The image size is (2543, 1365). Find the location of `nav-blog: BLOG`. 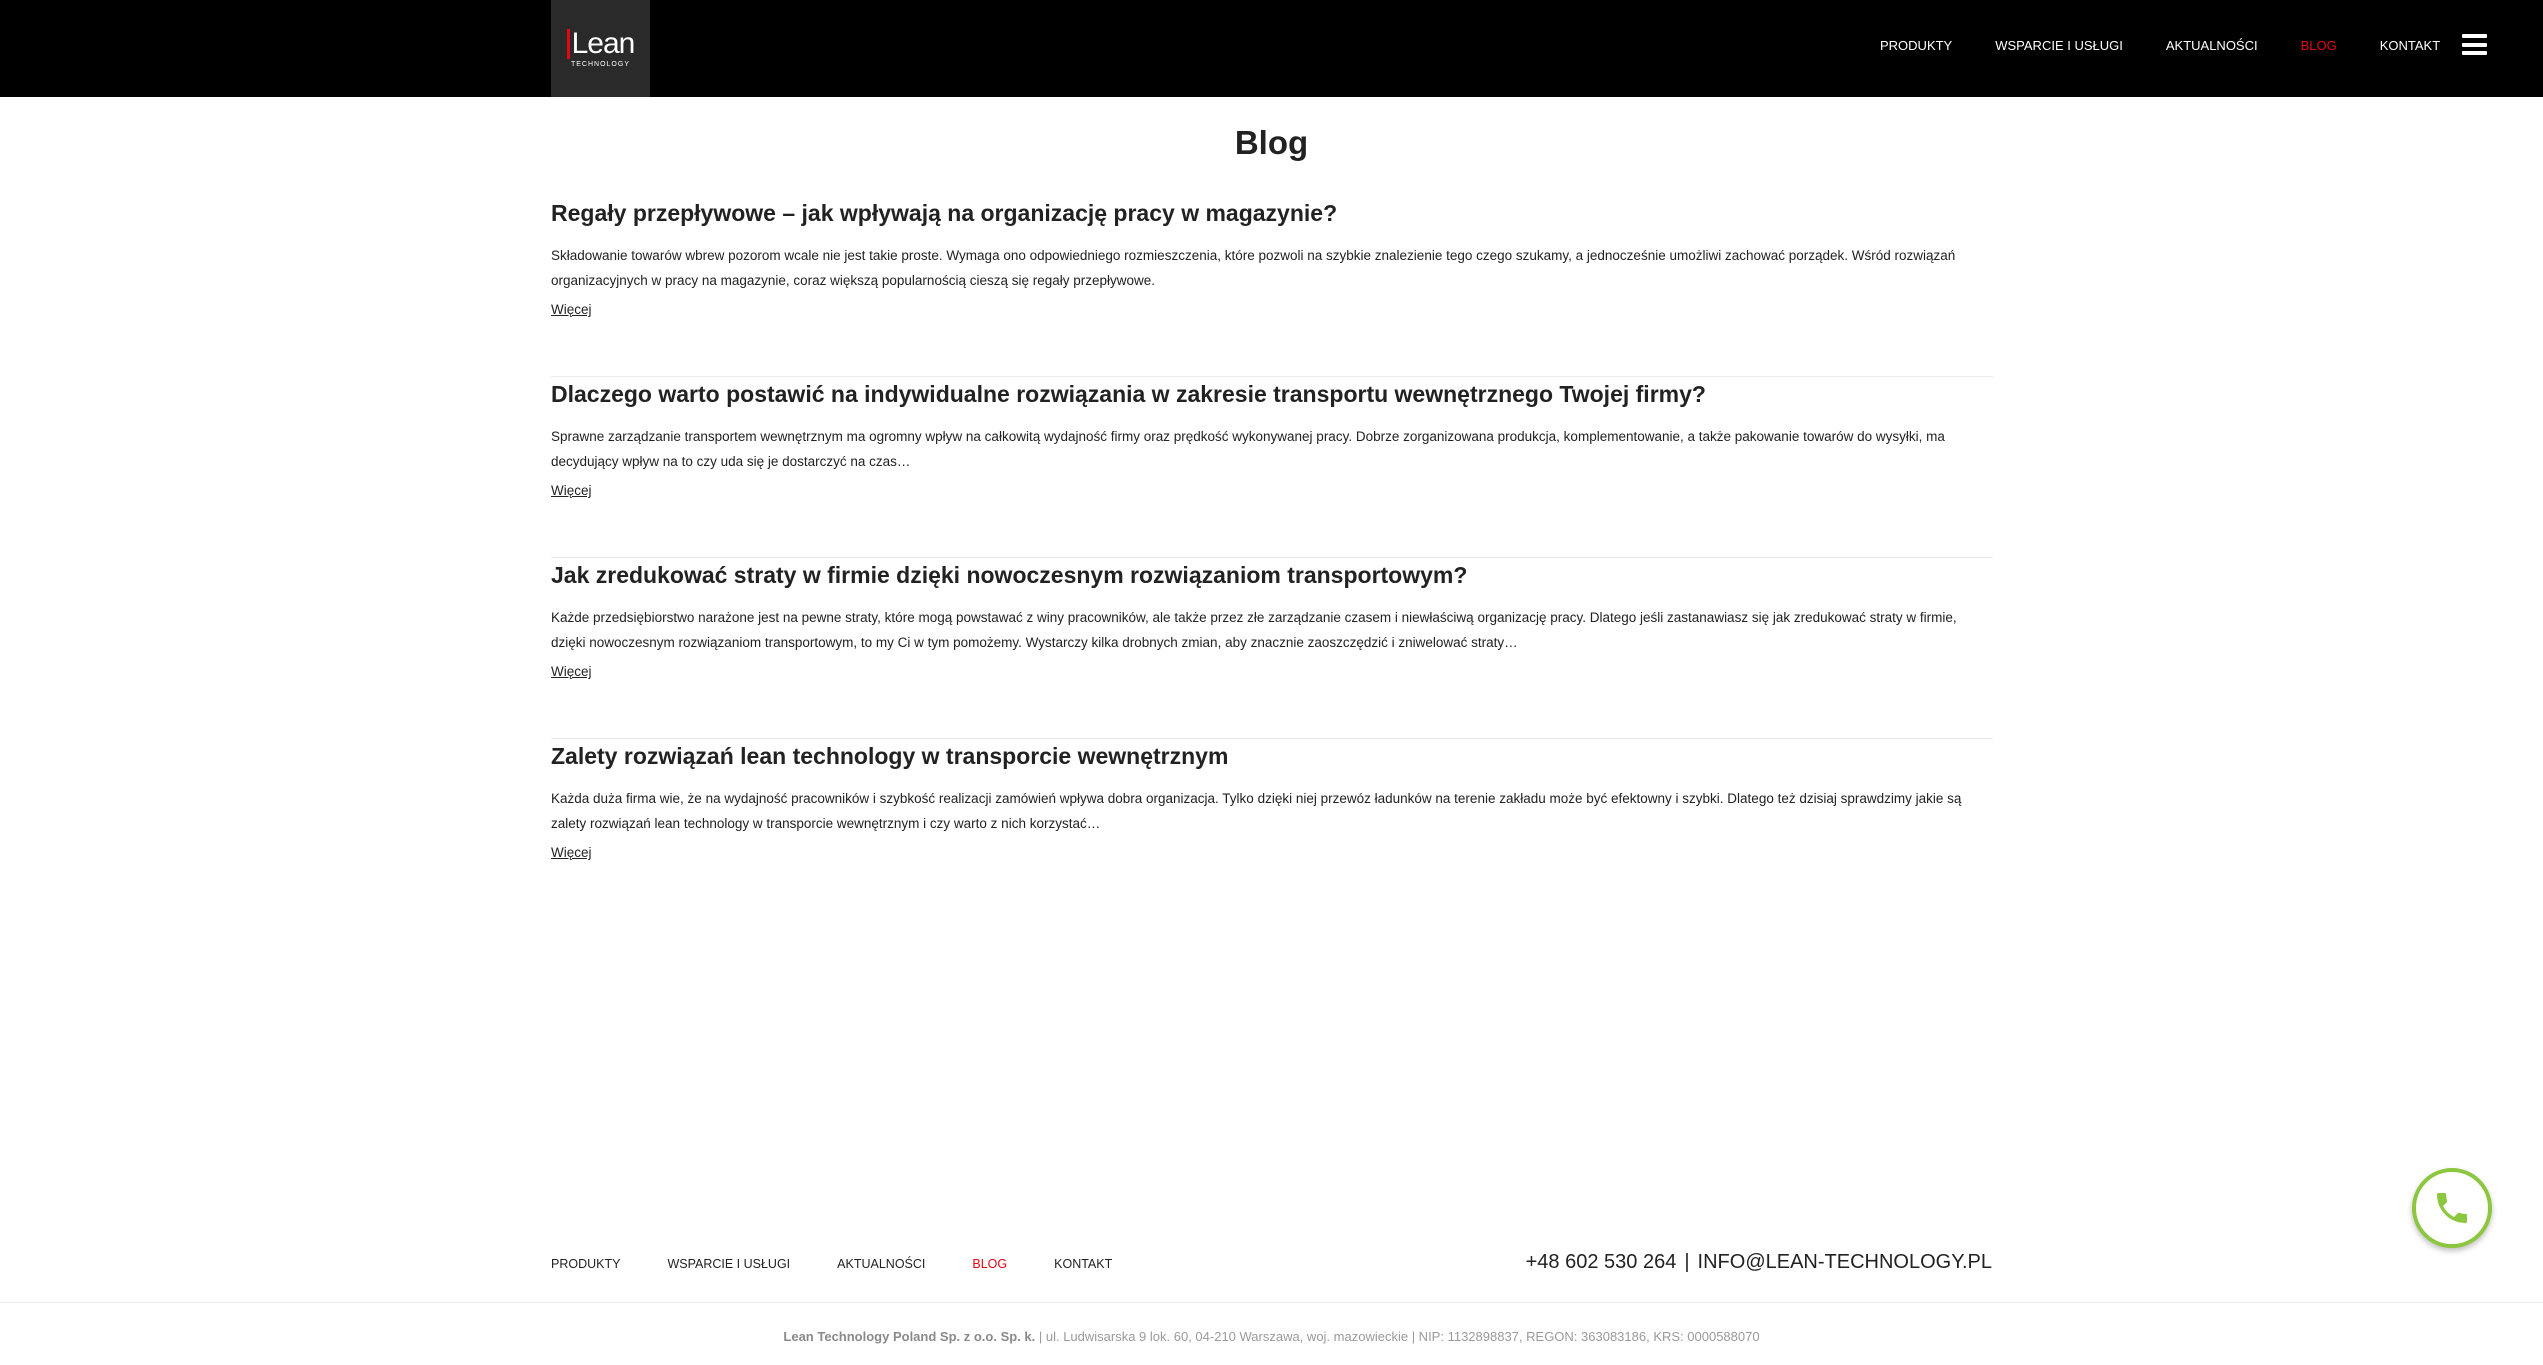

nav-blog: BLOG is located at coordinates (2319, 45).